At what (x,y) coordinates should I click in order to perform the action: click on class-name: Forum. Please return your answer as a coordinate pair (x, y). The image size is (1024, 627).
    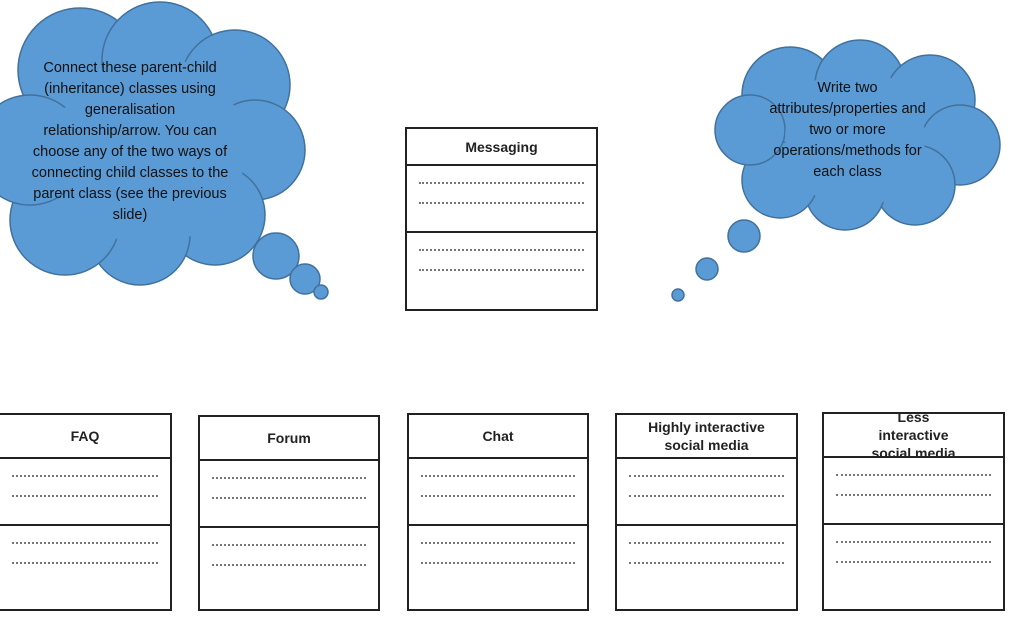
    Looking at the image, I should click on (289, 439).